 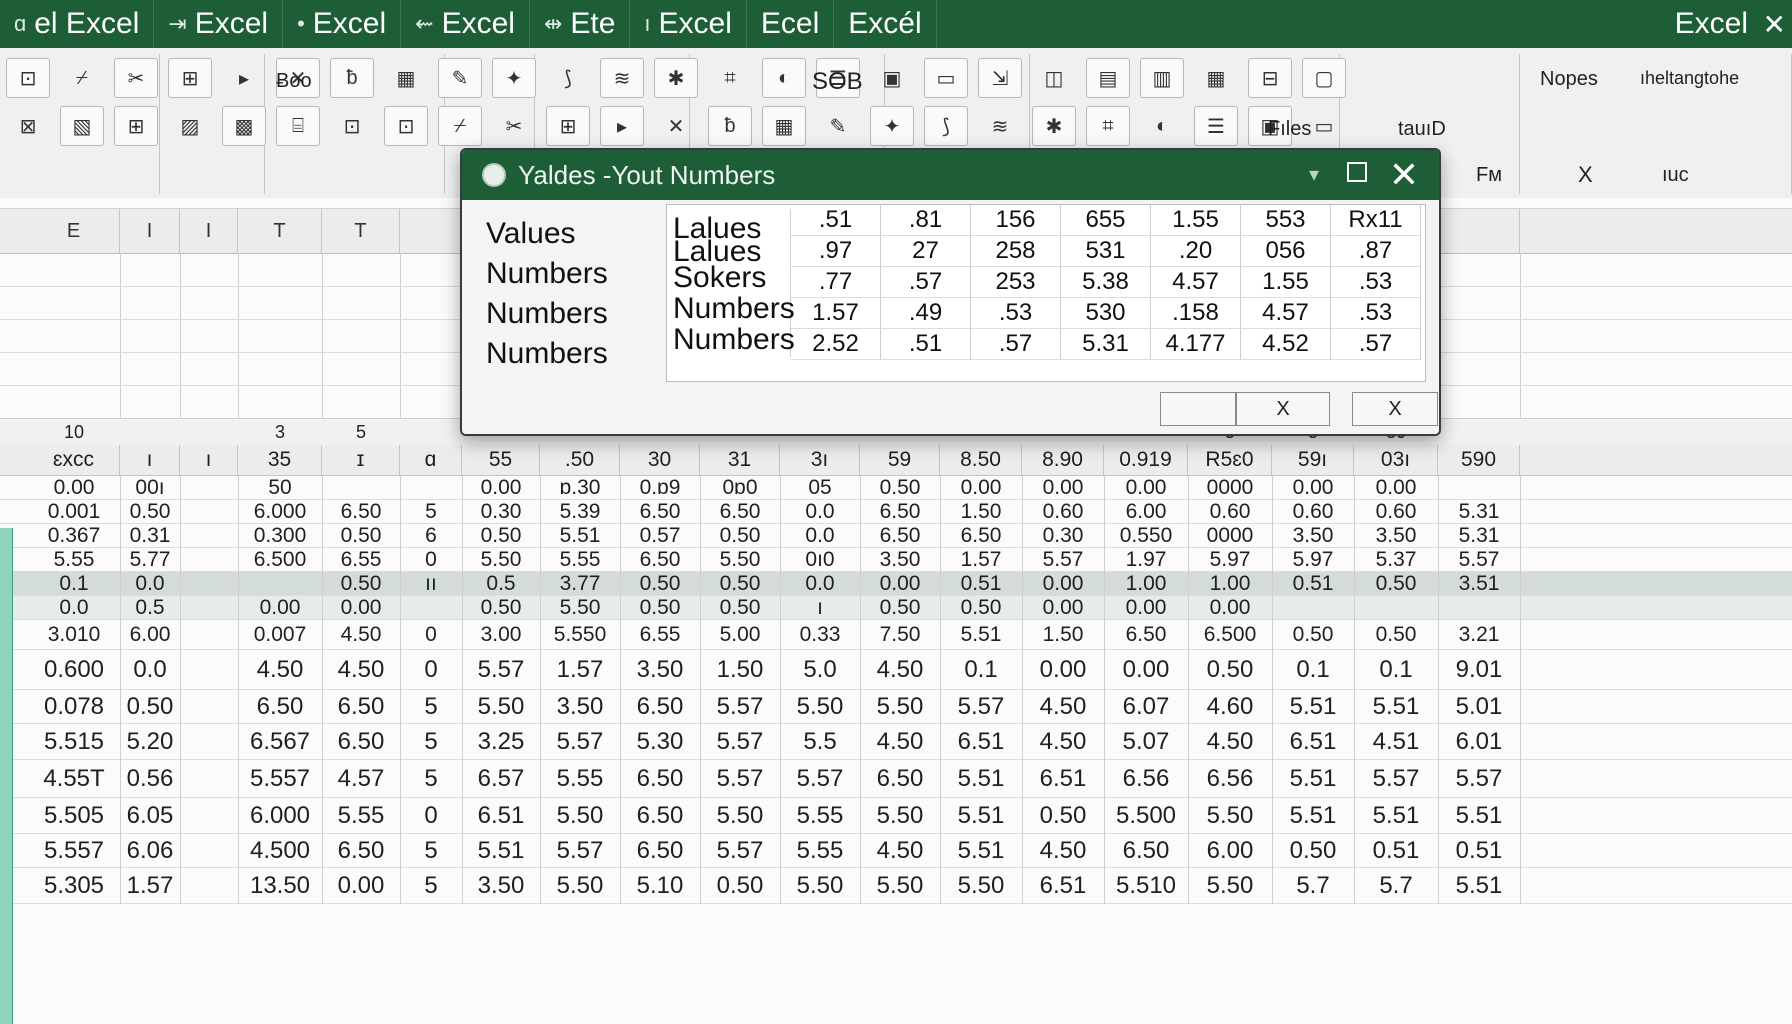 What do you see at coordinates (1230, 635) in the screenshot?
I see `table-cell: 6.500` at bounding box center [1230, 635].